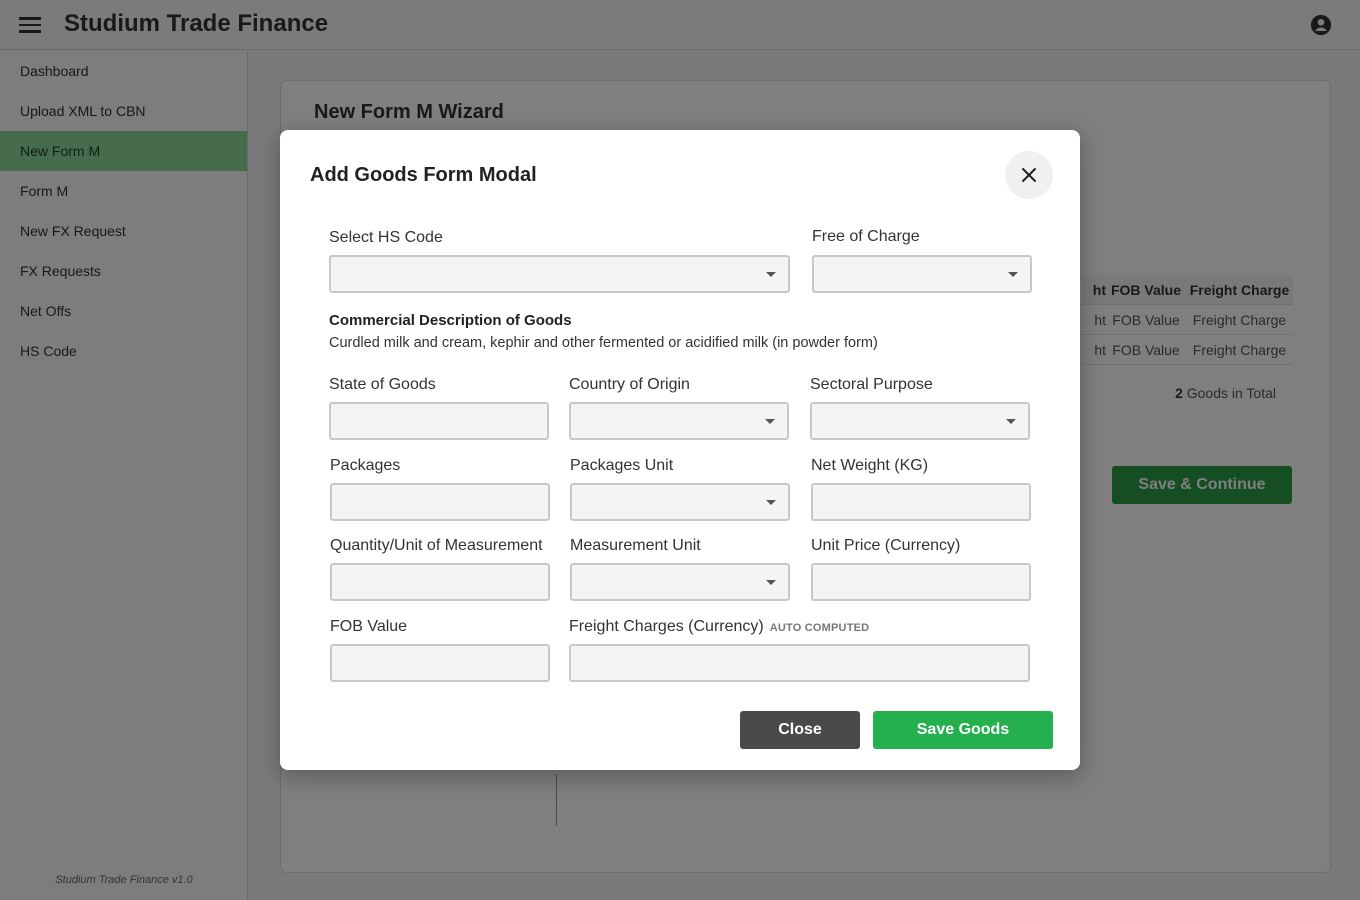 The height and width of the screenshot is (900, 1360). I want to click on packages-label: Packages, so click(365, 465).